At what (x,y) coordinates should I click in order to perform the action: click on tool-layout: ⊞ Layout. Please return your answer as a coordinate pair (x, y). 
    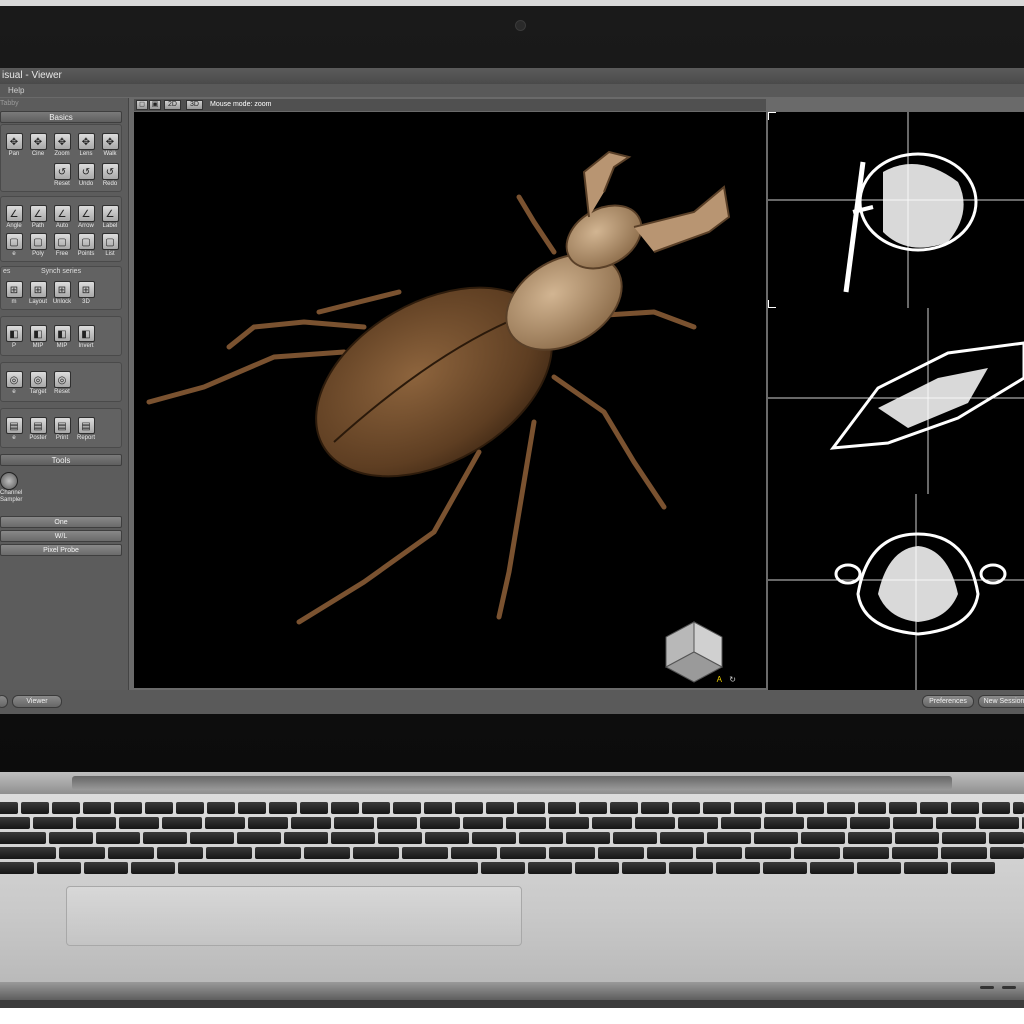
    Looking at the image, I should click on (38, 293).